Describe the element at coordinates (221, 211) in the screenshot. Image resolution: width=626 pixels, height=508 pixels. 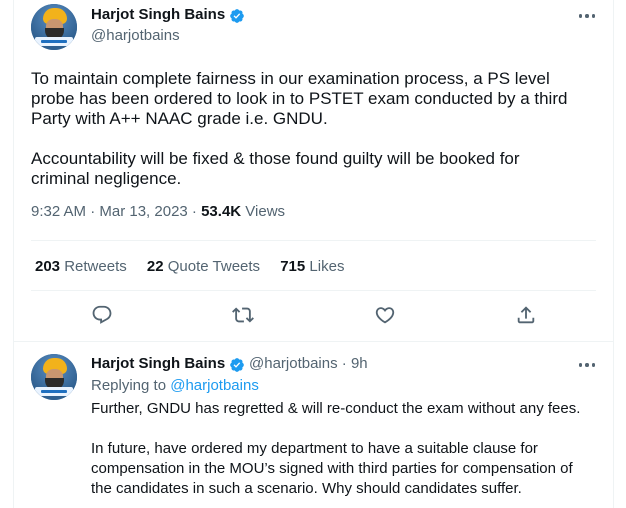
I see `views-count: 53.4K` at that location.